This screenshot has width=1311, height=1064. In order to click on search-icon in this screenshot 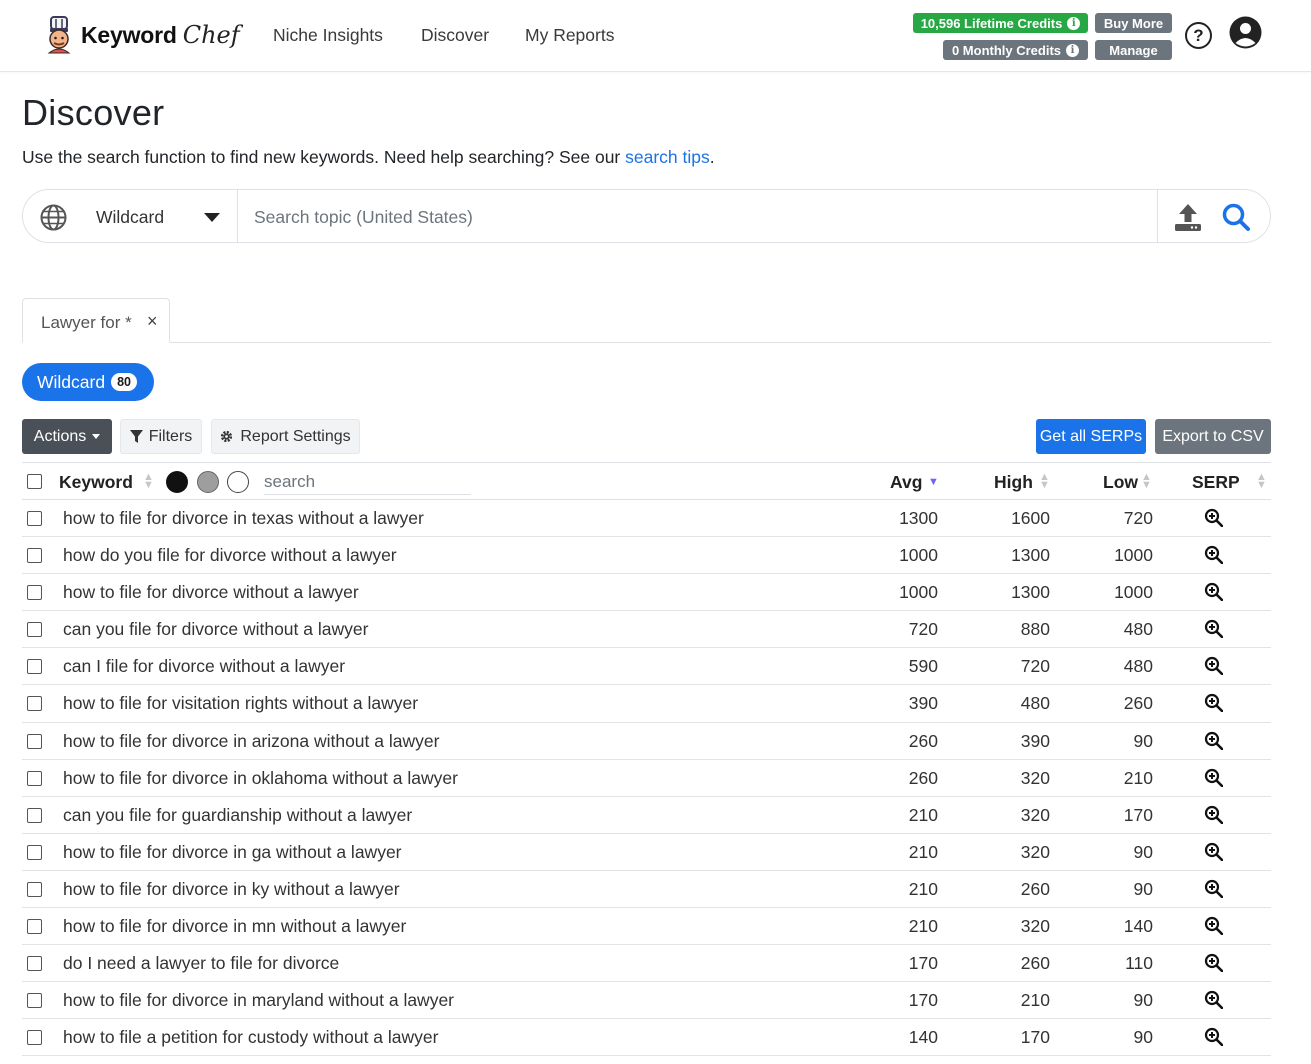, I will do `click(1236, 217)`.